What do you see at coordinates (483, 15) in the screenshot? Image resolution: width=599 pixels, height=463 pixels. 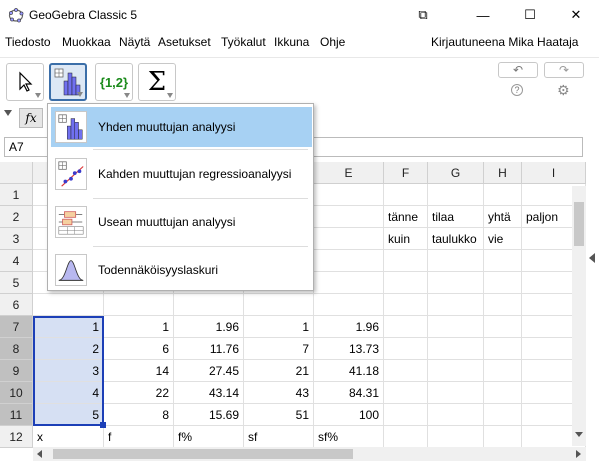 I see `minimize-button: —` at bounding box center [483, 15].